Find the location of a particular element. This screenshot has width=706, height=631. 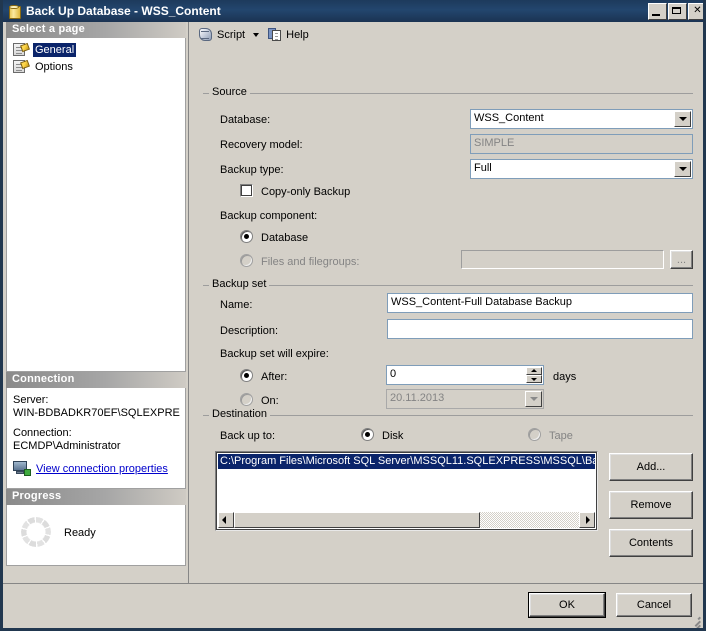

component-database-label: Database is located at coordinates (285, 238).